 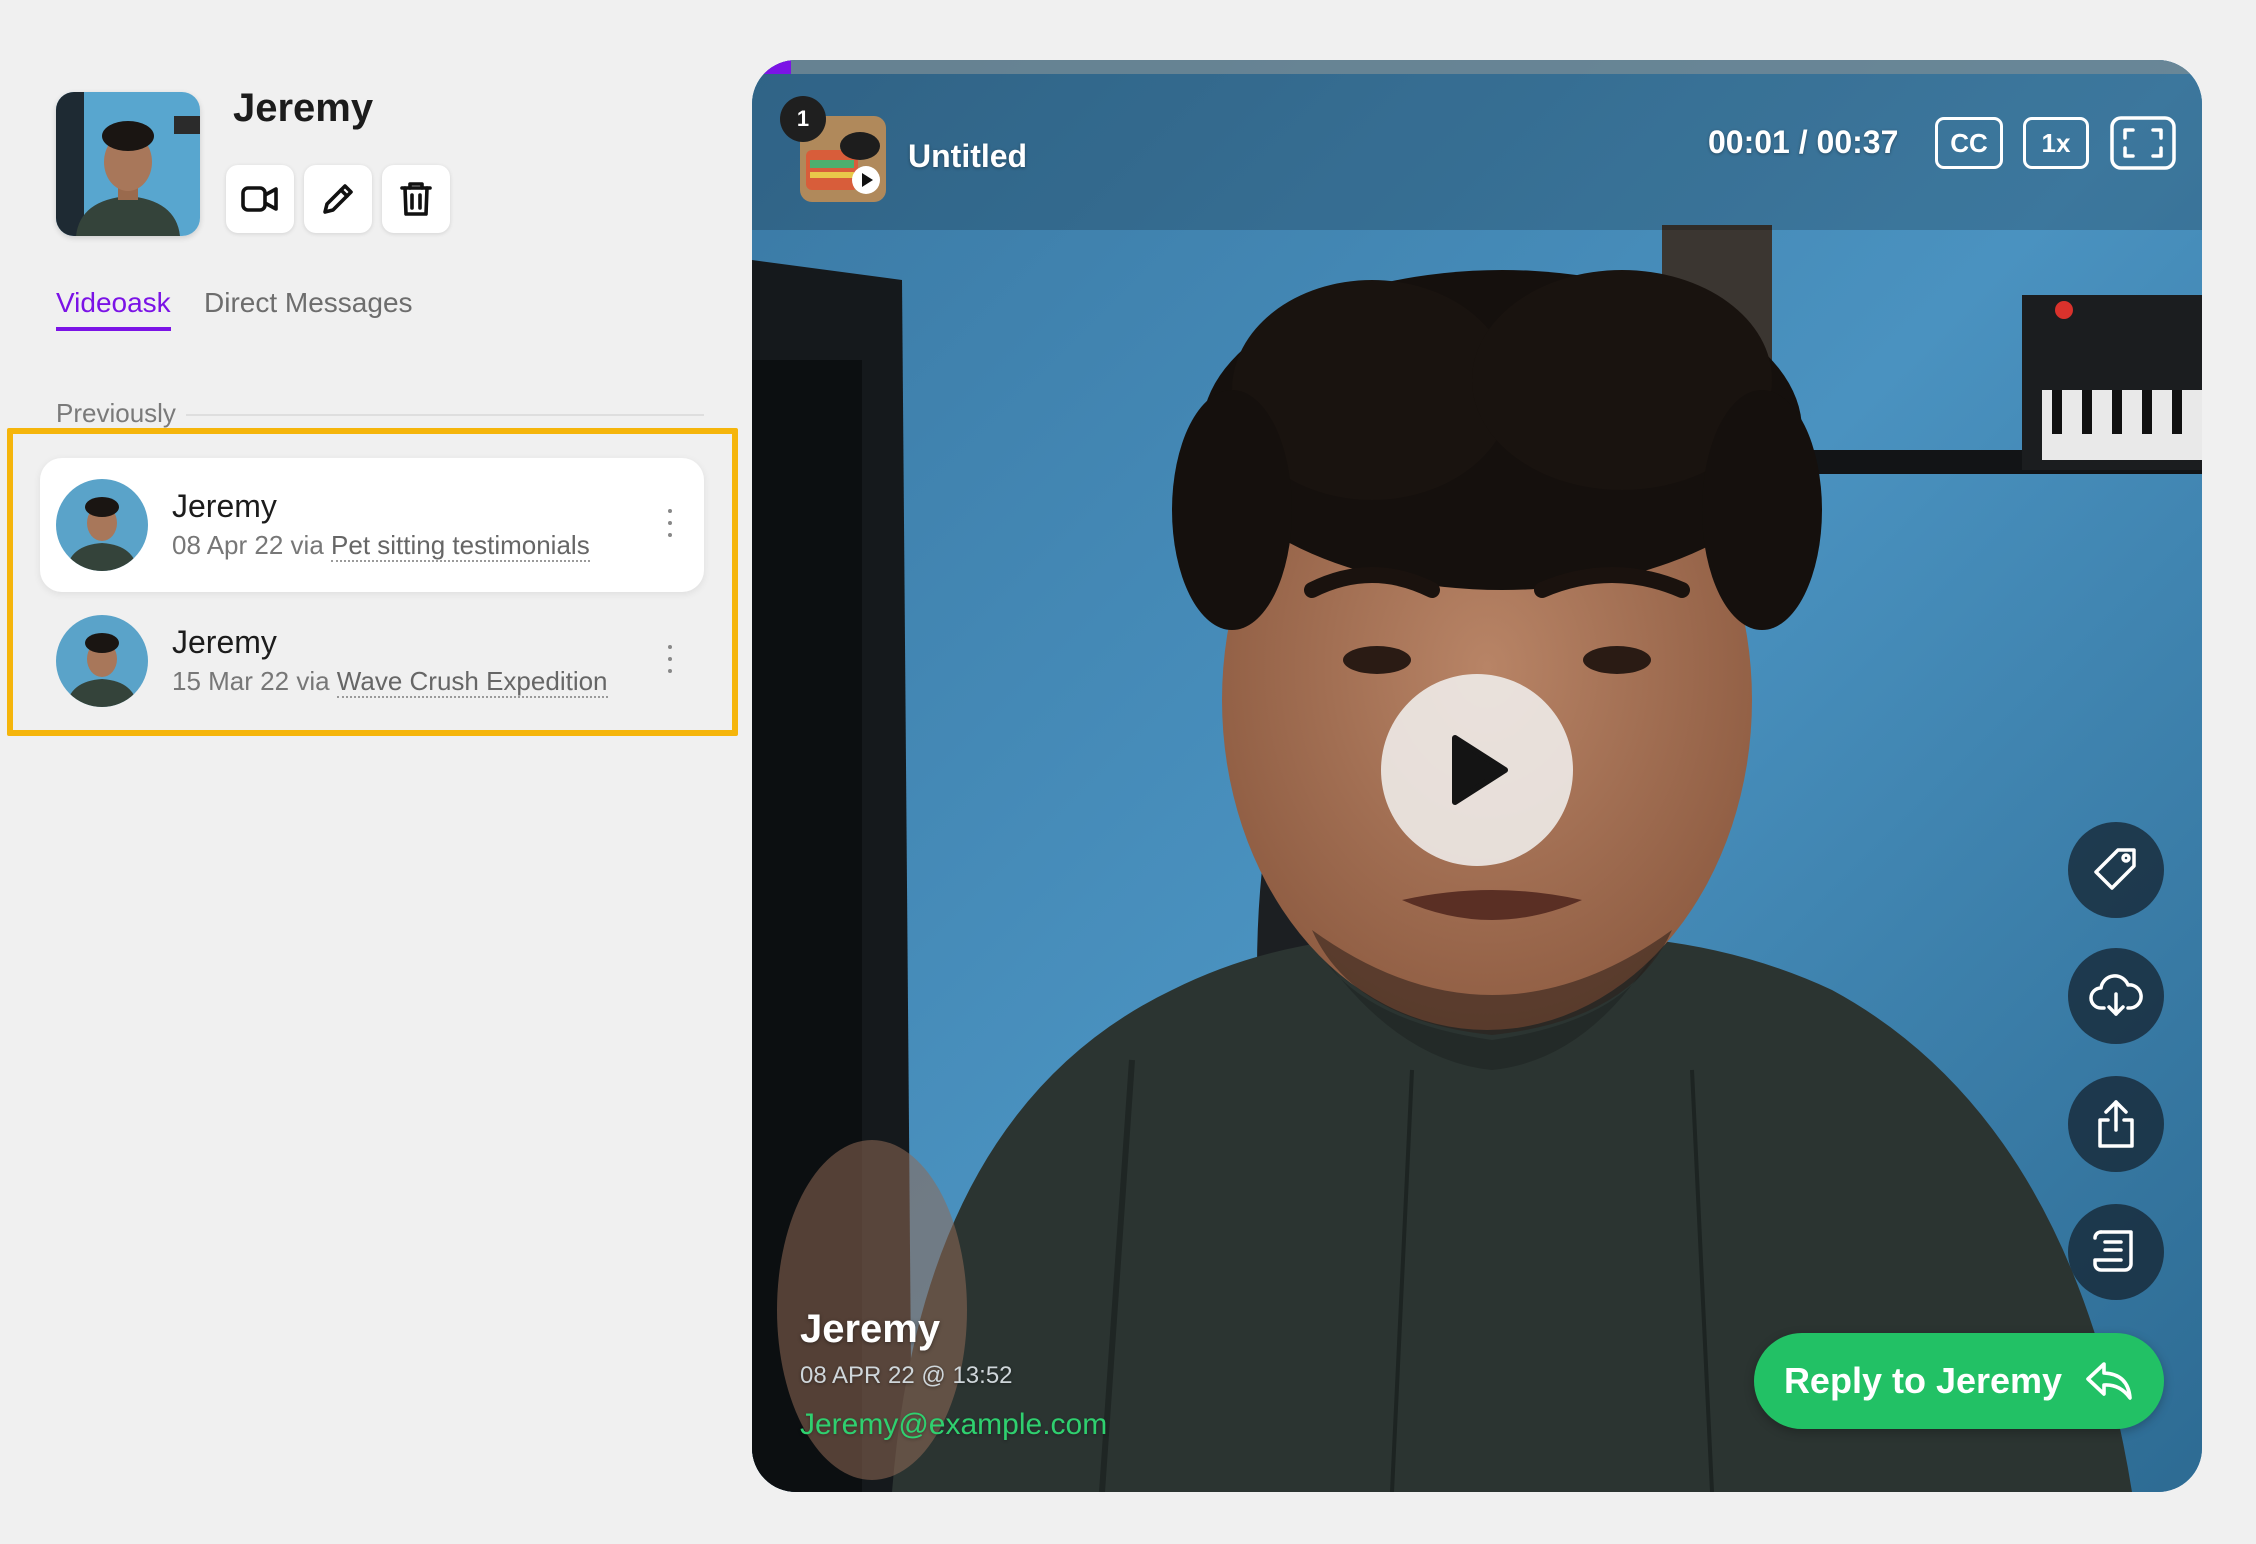 I want to click on reply-button-label: Reply to Jeremy, so click(x=1923, y=1380).